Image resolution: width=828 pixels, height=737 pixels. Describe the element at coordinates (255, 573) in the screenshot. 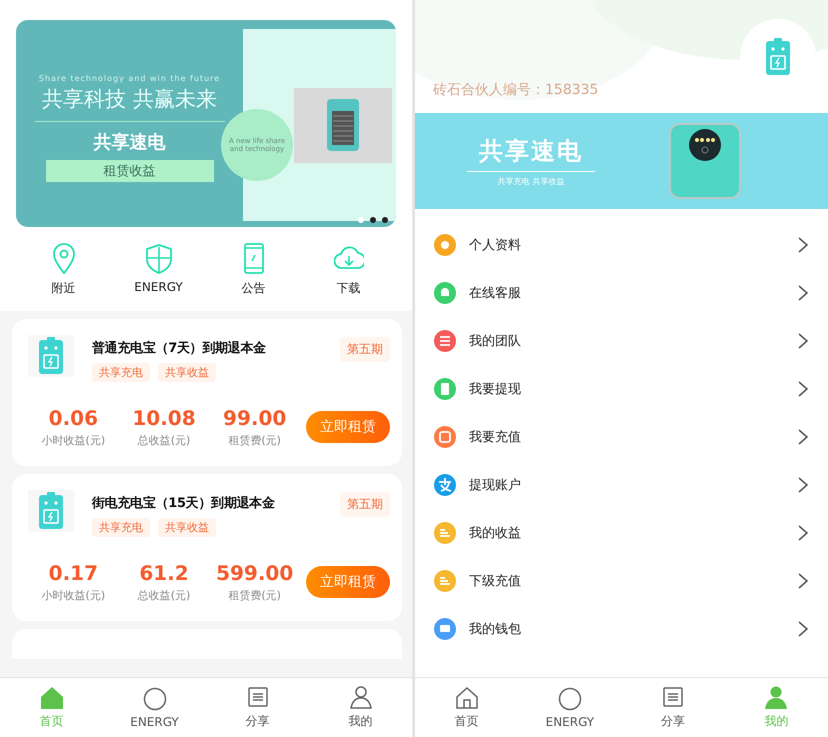

I see `stat-value: 599.00` at that location.